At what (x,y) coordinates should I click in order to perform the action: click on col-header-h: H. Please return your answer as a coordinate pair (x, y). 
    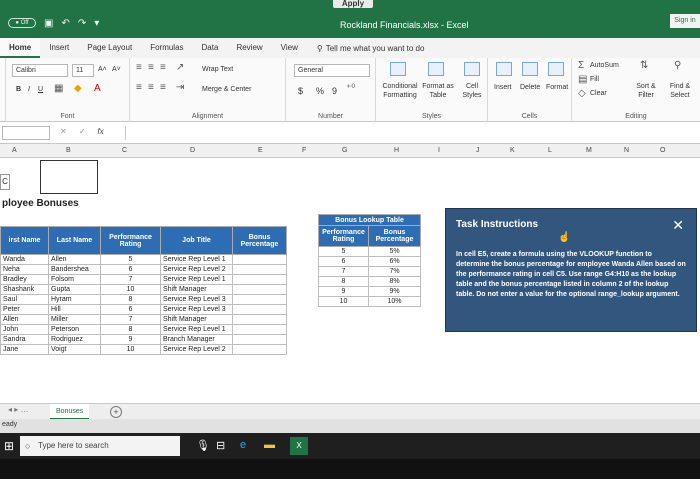
    Looking at the image, I should click on (396, 151).